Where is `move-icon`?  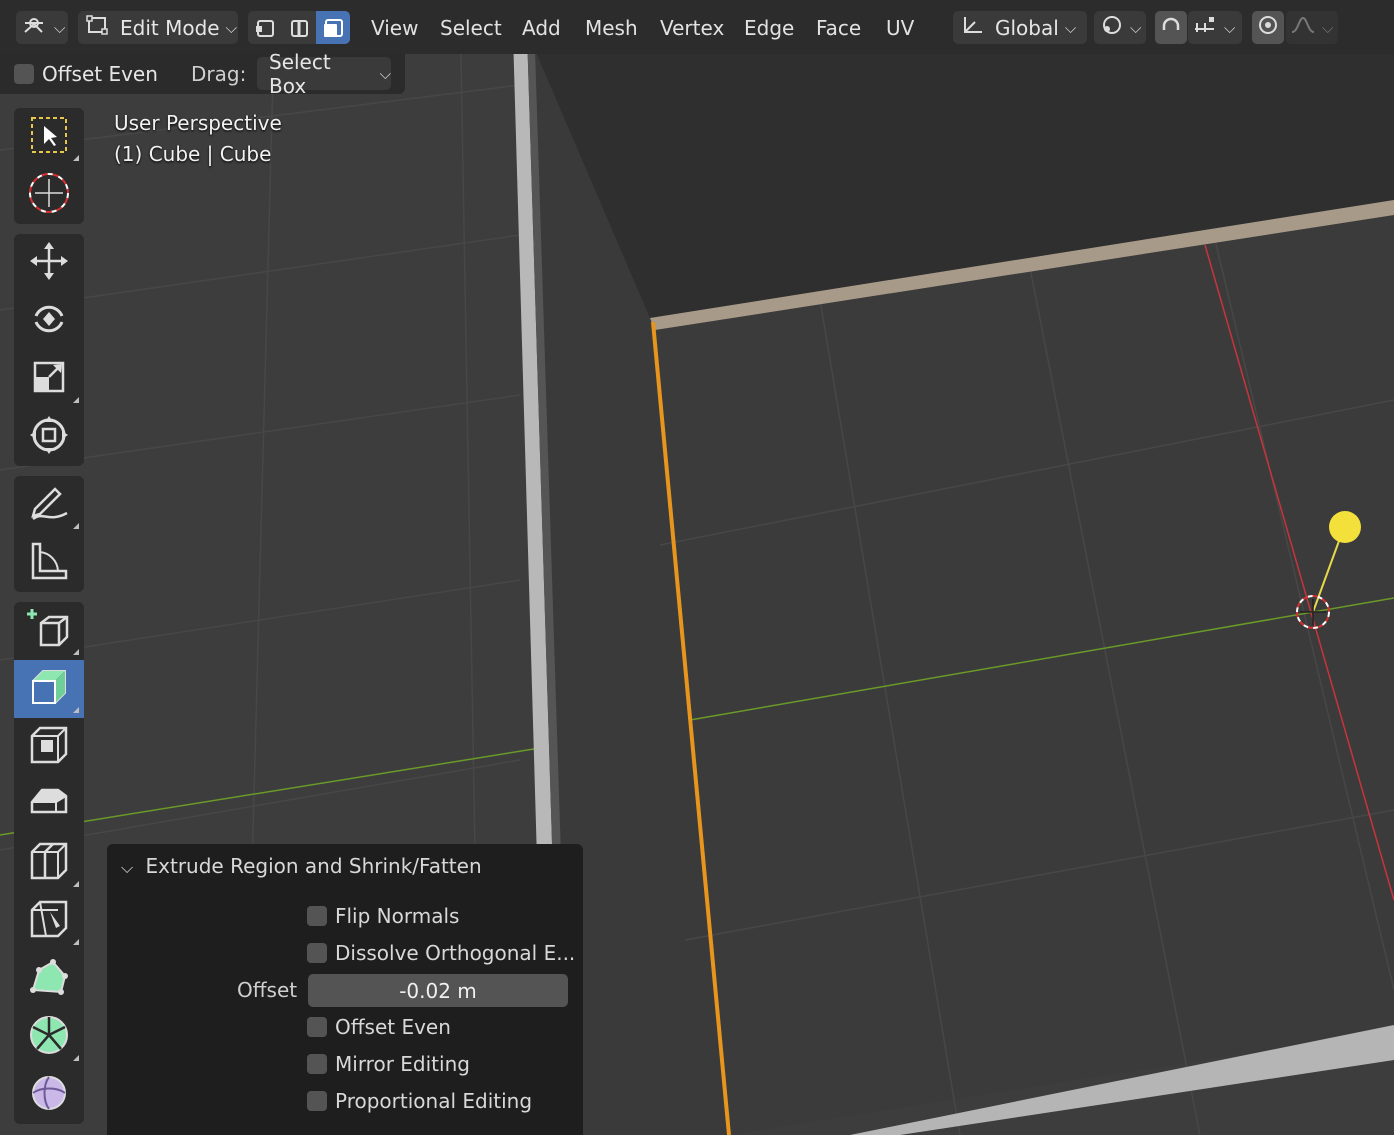
move-icon is located at coordinates (49, 263).